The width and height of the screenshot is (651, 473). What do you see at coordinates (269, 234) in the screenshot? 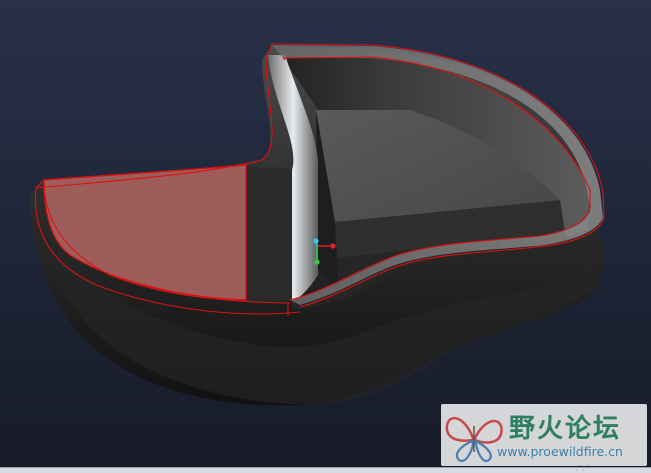
I see `inner-floor-left` at bounding box center [269, 234].